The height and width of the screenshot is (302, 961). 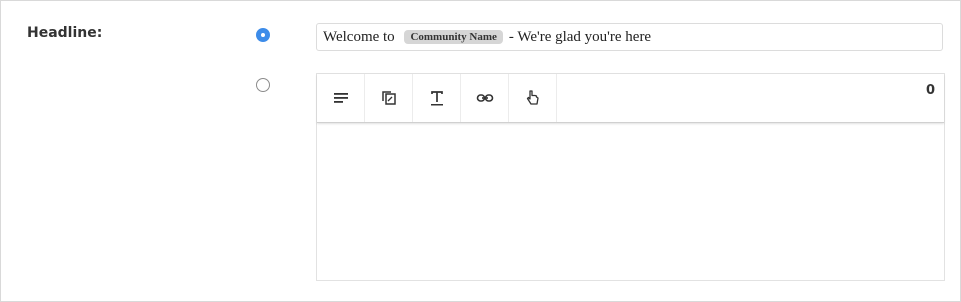 What do you see at coordinates (361, 36) in the screenshot?
I see `headline-prefix: Welcome to` at bounding box center [361, 36].